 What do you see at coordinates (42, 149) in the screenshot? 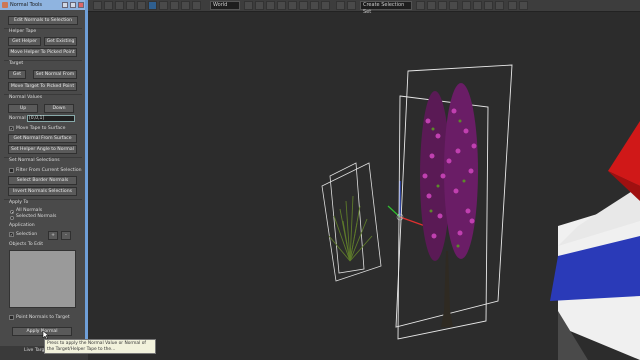
I see `set-helper-angle-button: Set Helper Angle to Normal` at bounding box center [42, 149].